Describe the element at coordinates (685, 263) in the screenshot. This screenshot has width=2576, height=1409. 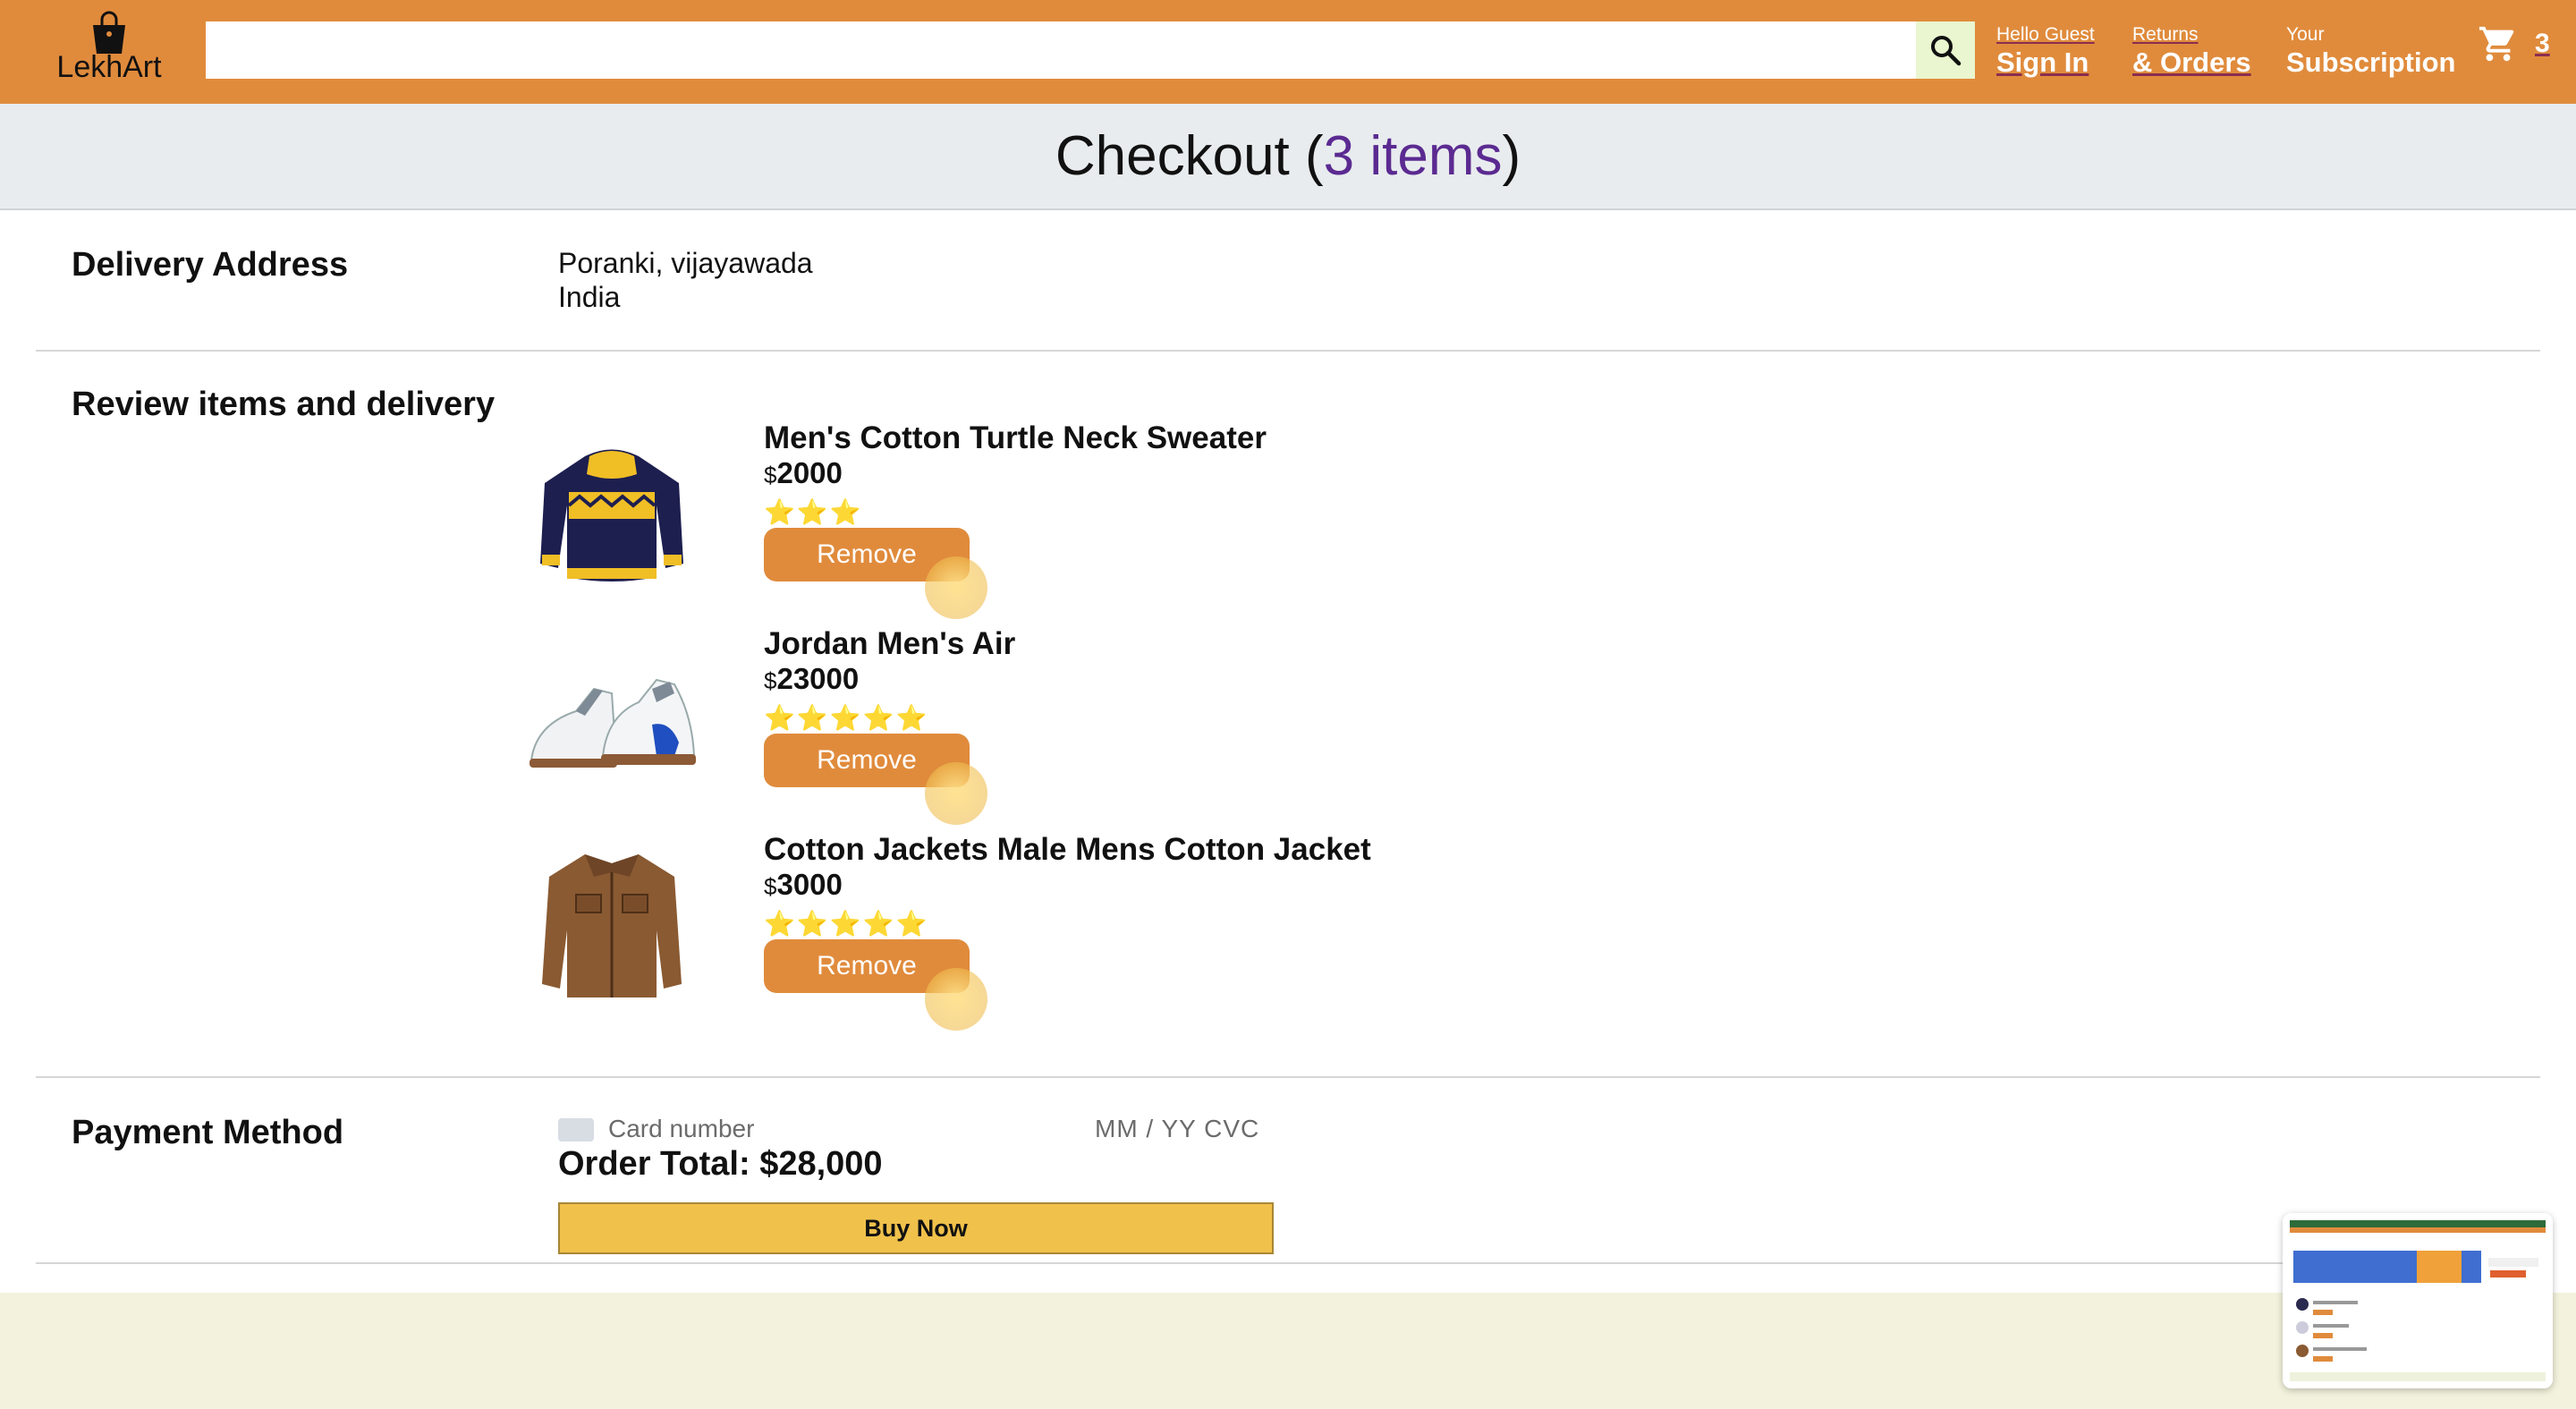
I see `address-line-1: Poranki, vijayawada` at that location.